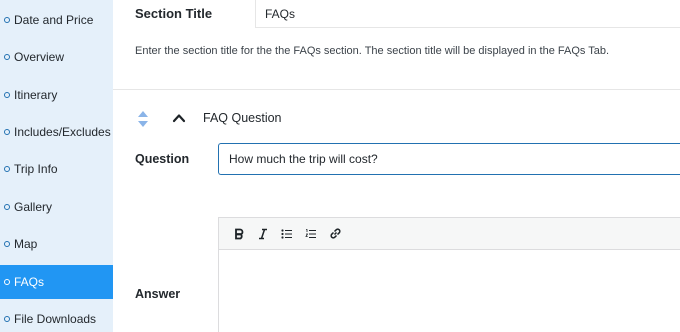  I want to click on divider, so click(396, 89).